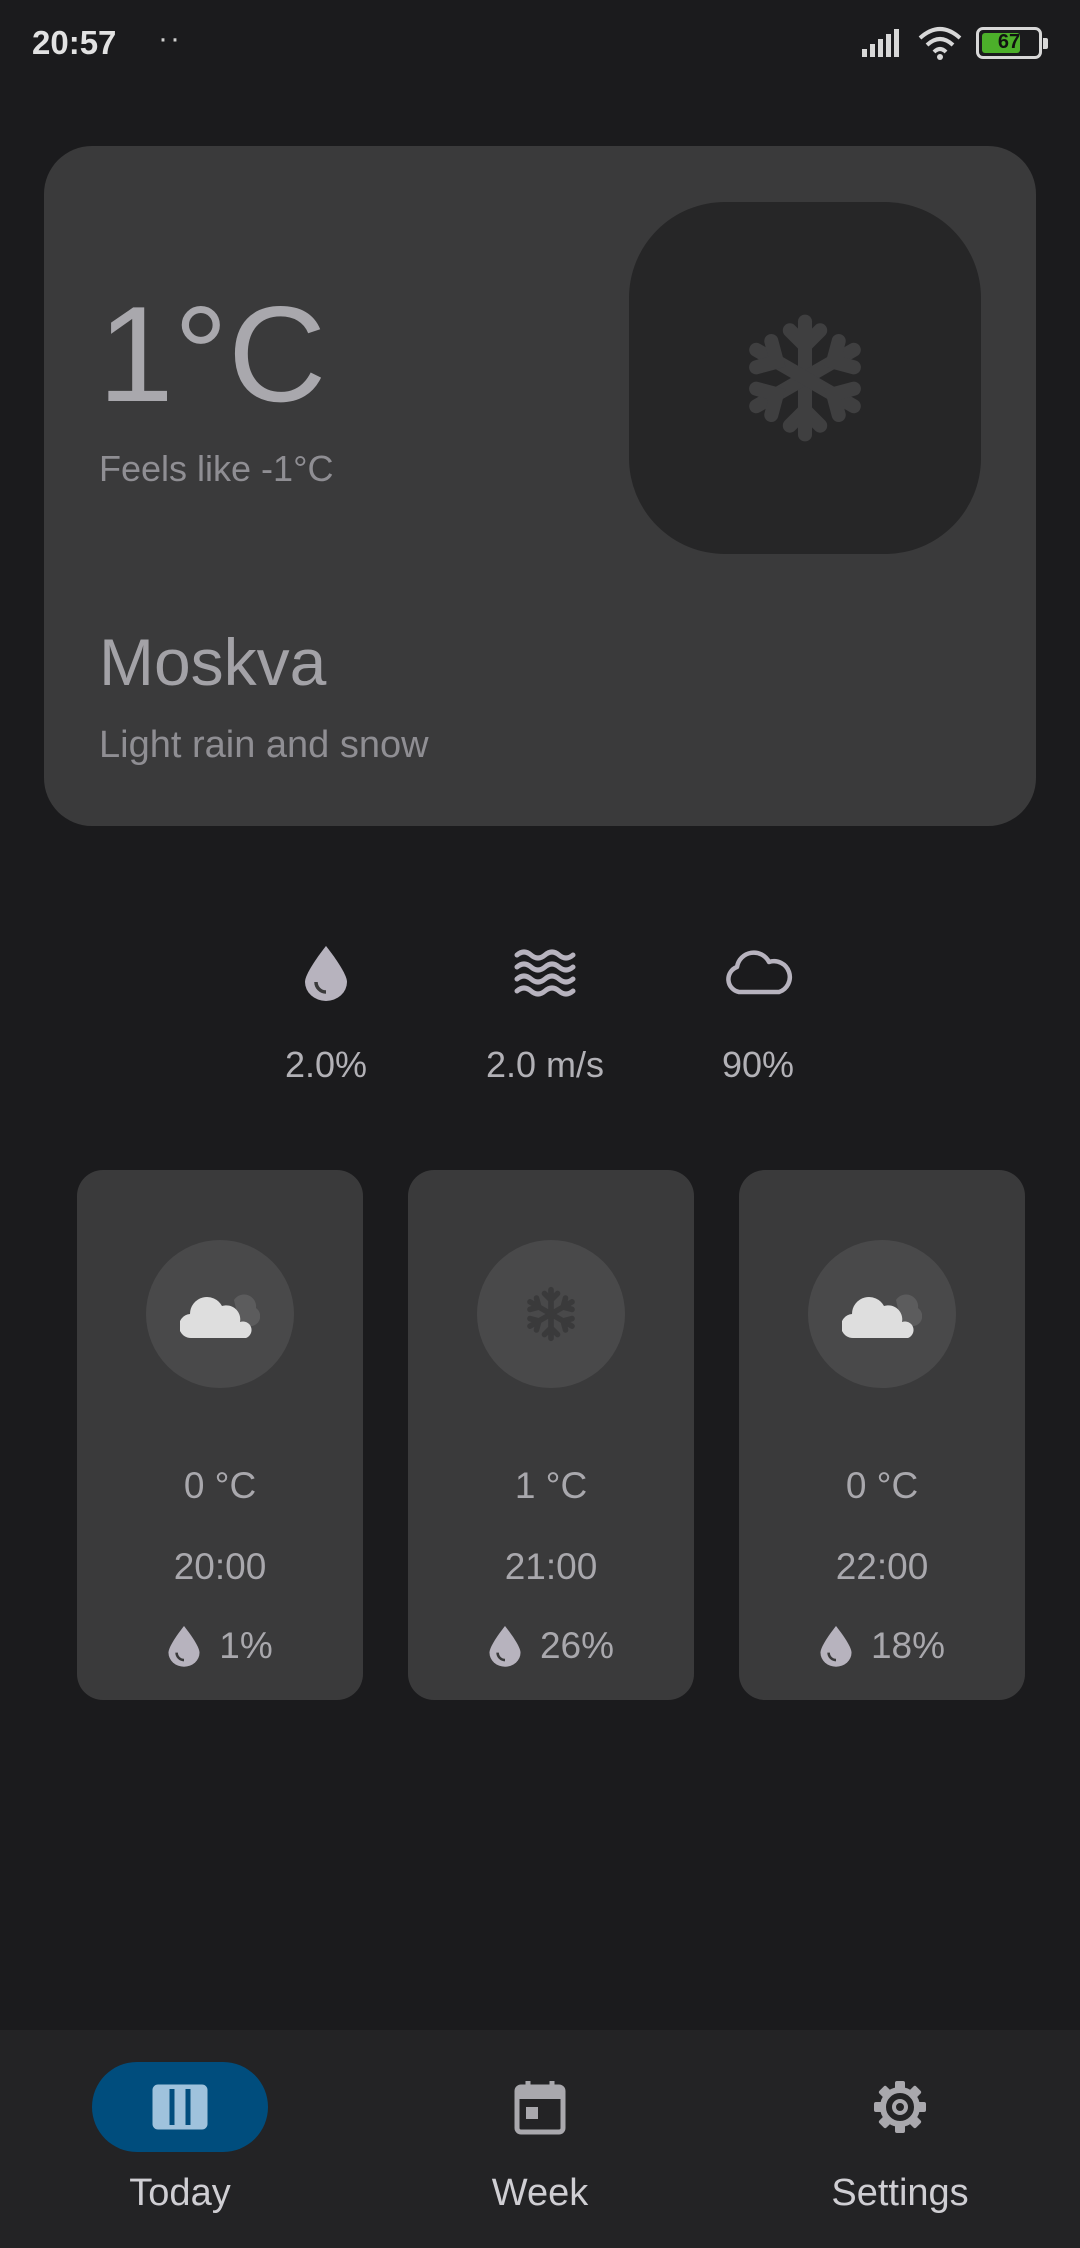  Describe the element at coordinates (212, 354) in the screenshot. I see `current-temperature: 1°C` at that location.